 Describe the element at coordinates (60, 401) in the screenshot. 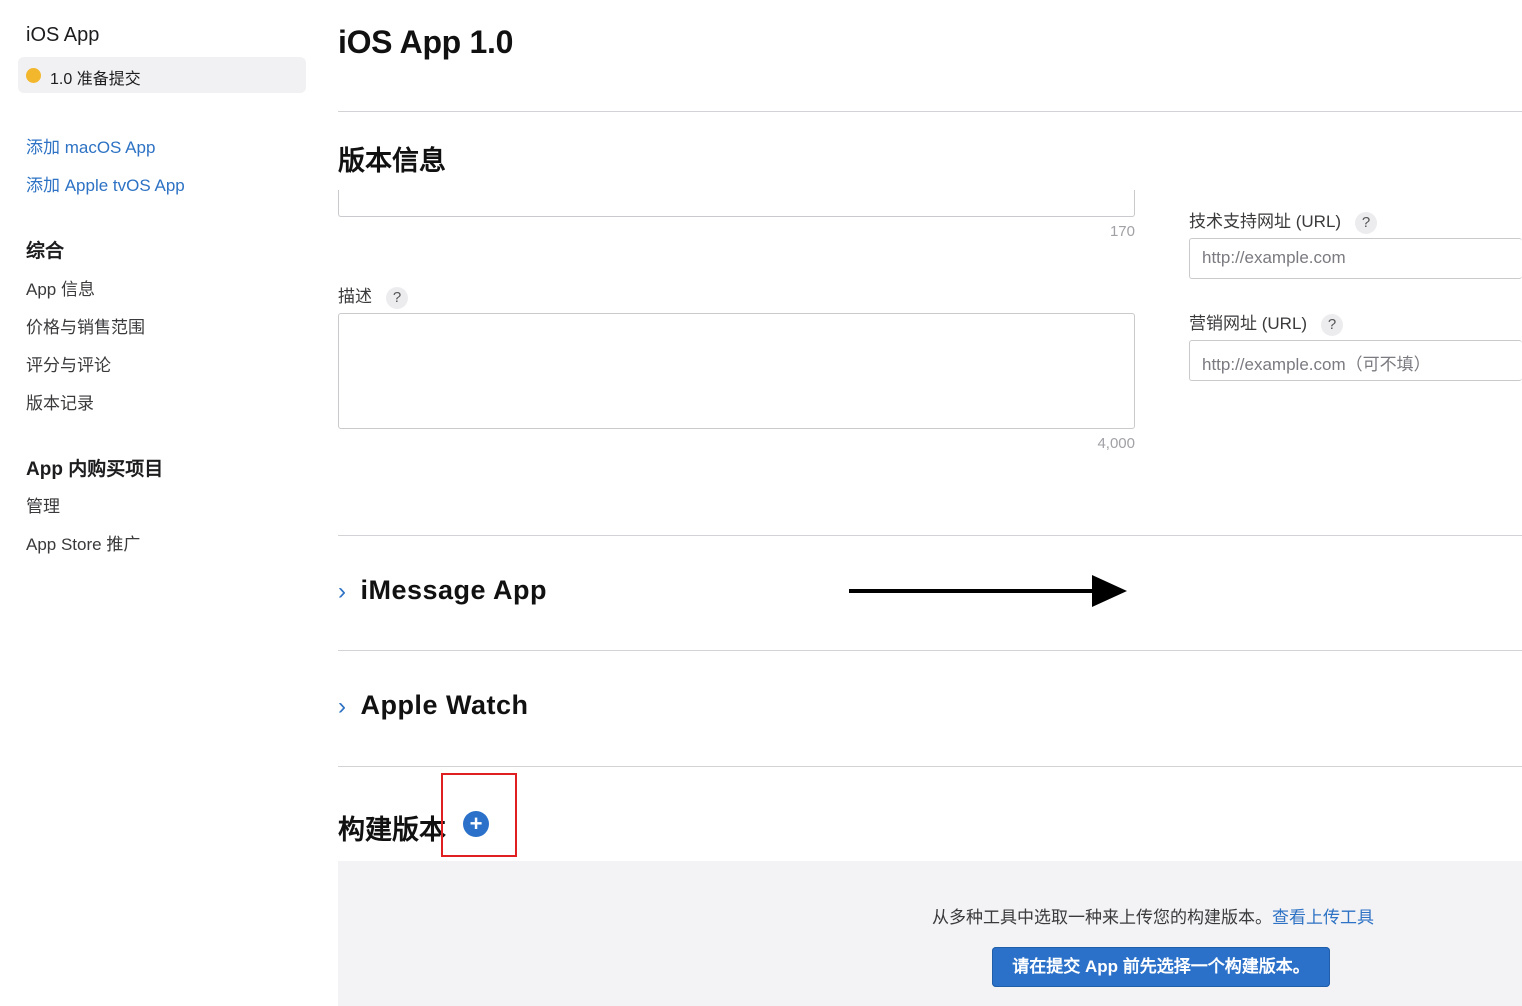

I see `sidebar-item-version-history: 版本记录` at that location.